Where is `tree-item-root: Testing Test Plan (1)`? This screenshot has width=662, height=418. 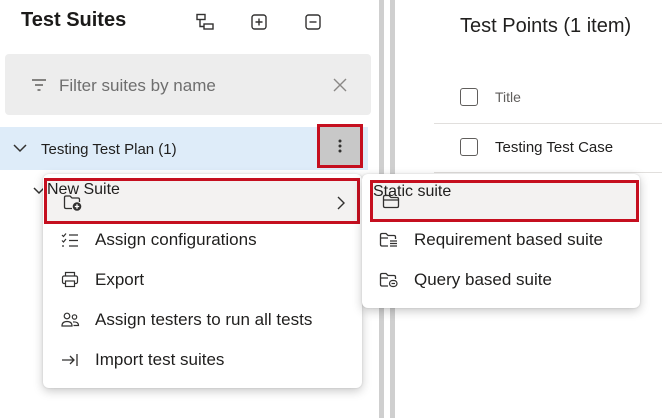
tree-item-root: Testing Test Plan (1) is located at coordinates (184, 148).